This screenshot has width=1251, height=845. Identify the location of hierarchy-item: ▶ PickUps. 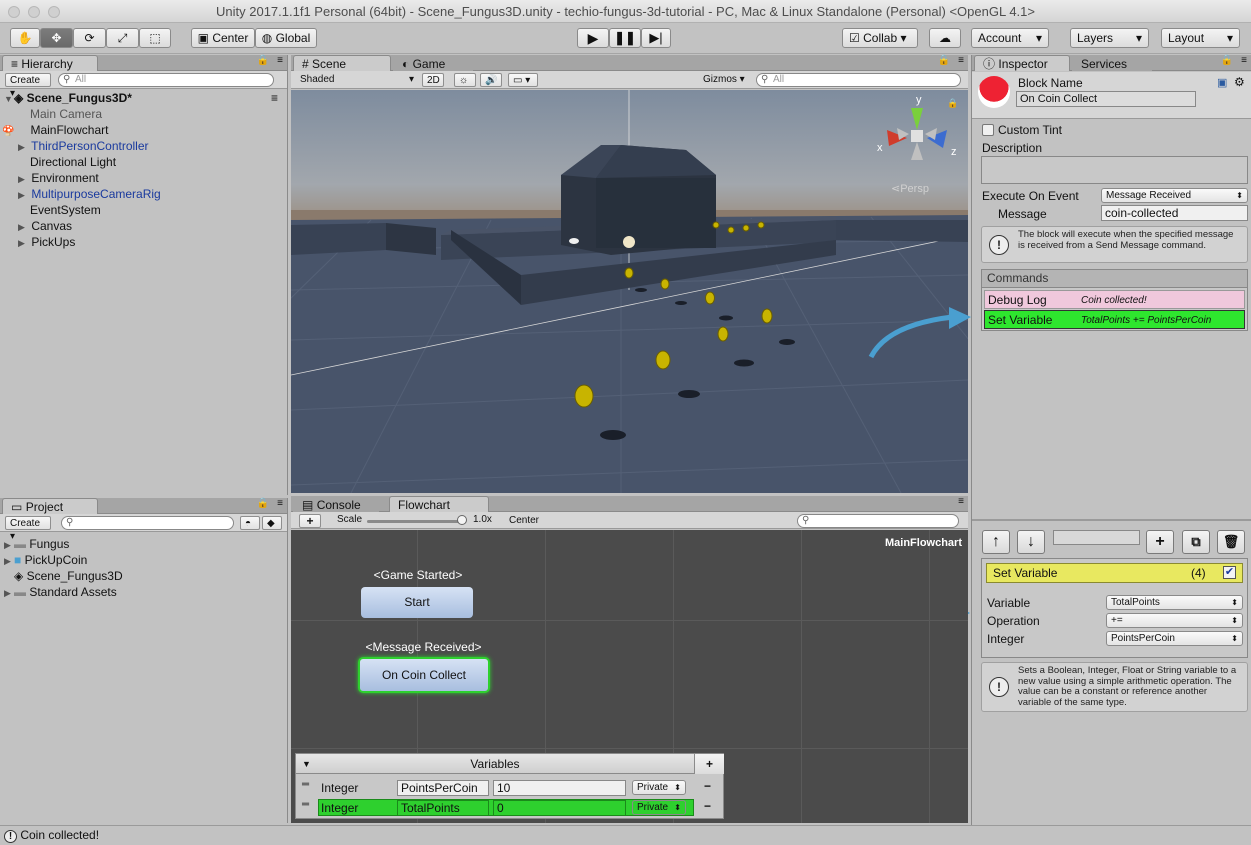
(46, 242).